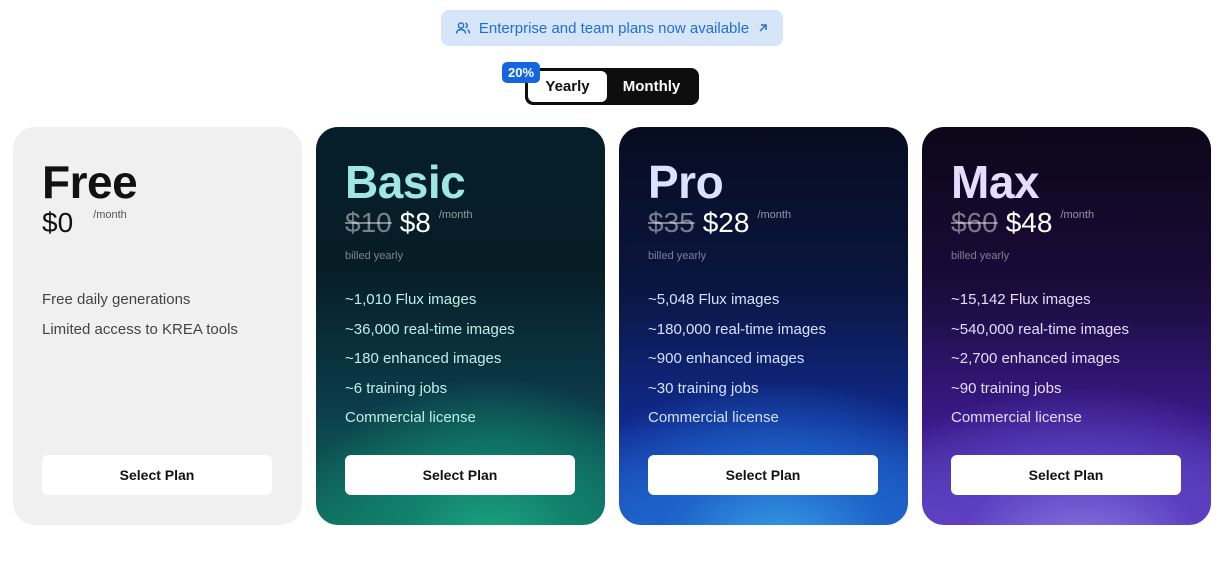 Image resolution: width=1224 pixels, height=564 pixels. Describe the element at coordinates (58, 222) in the screenshot. I see `plan-price: $0` at that location.